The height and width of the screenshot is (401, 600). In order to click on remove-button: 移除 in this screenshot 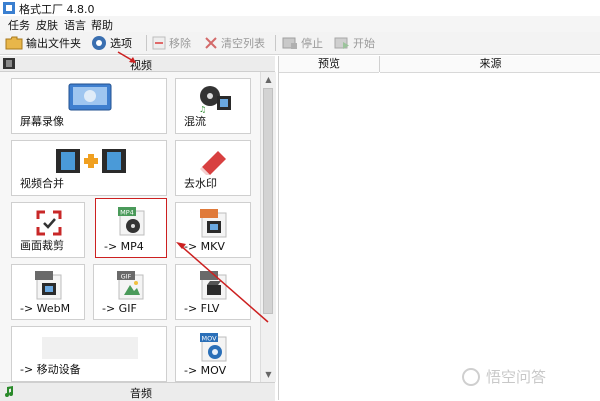, I will do `click(171, 43)`.